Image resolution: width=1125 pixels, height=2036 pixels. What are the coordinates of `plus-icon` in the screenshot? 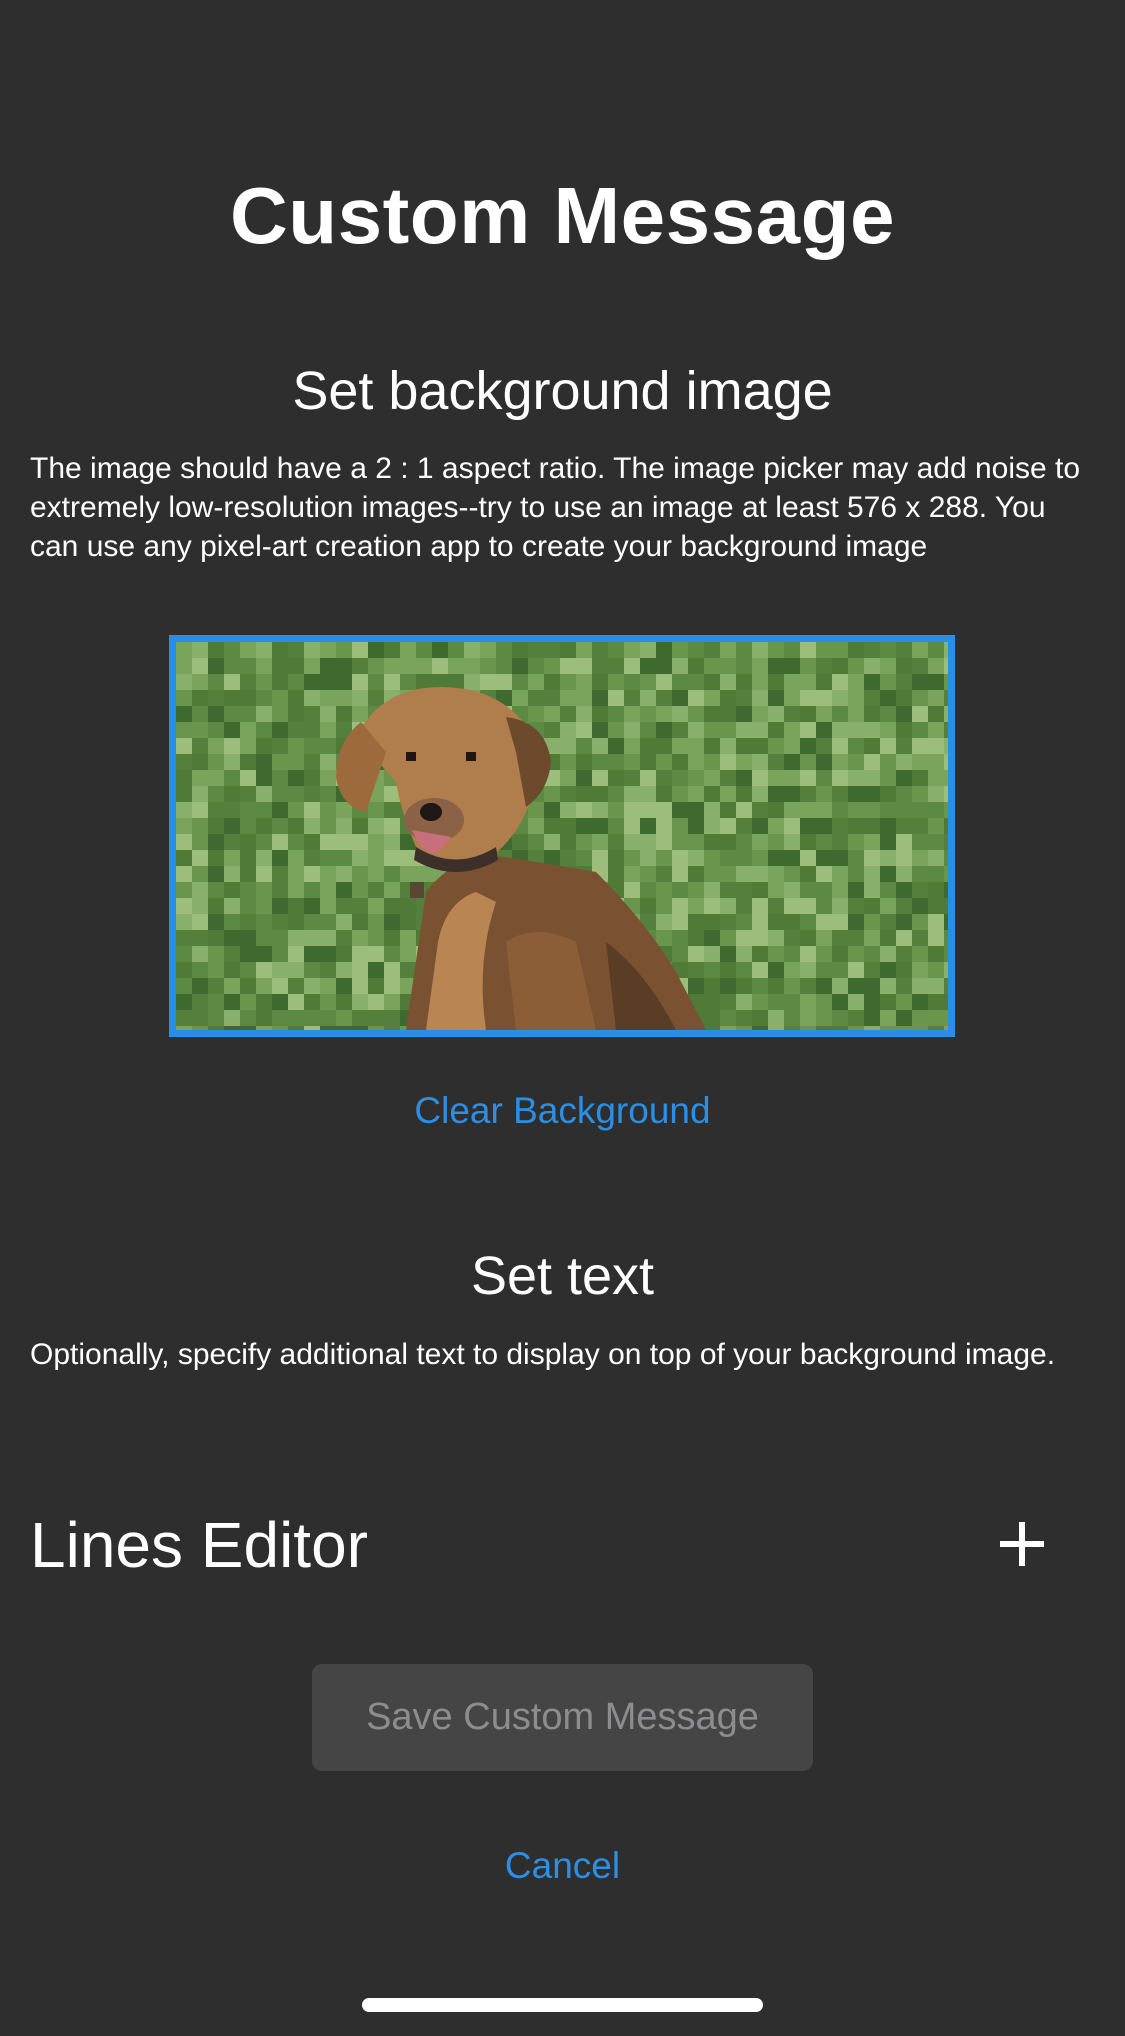 It's located at (1022, 1544).